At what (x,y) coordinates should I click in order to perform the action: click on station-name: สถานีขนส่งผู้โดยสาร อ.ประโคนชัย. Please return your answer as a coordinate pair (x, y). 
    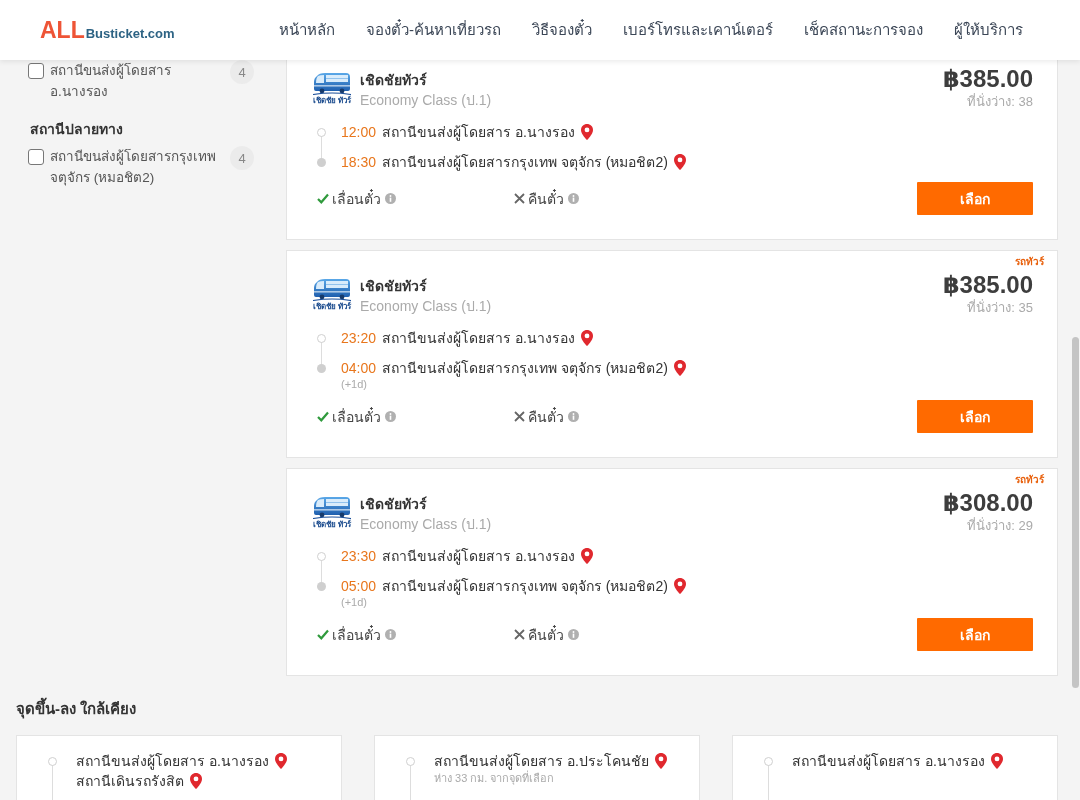
    Looking at the image, I should click on (541, 761).